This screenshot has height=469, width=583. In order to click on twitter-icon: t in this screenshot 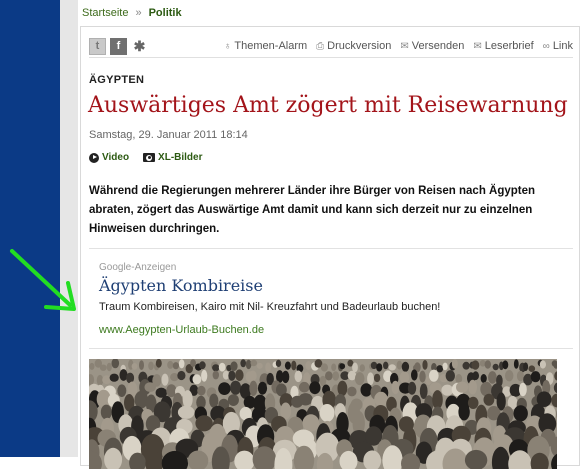, I will do `click(97, 46)`.